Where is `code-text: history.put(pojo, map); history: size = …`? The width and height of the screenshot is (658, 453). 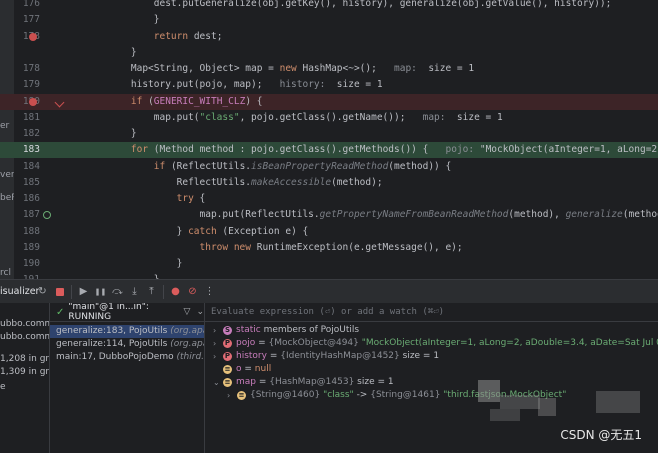 code-text: history.put(pojo, map); history: size = … is located at coordinates (245, 85).